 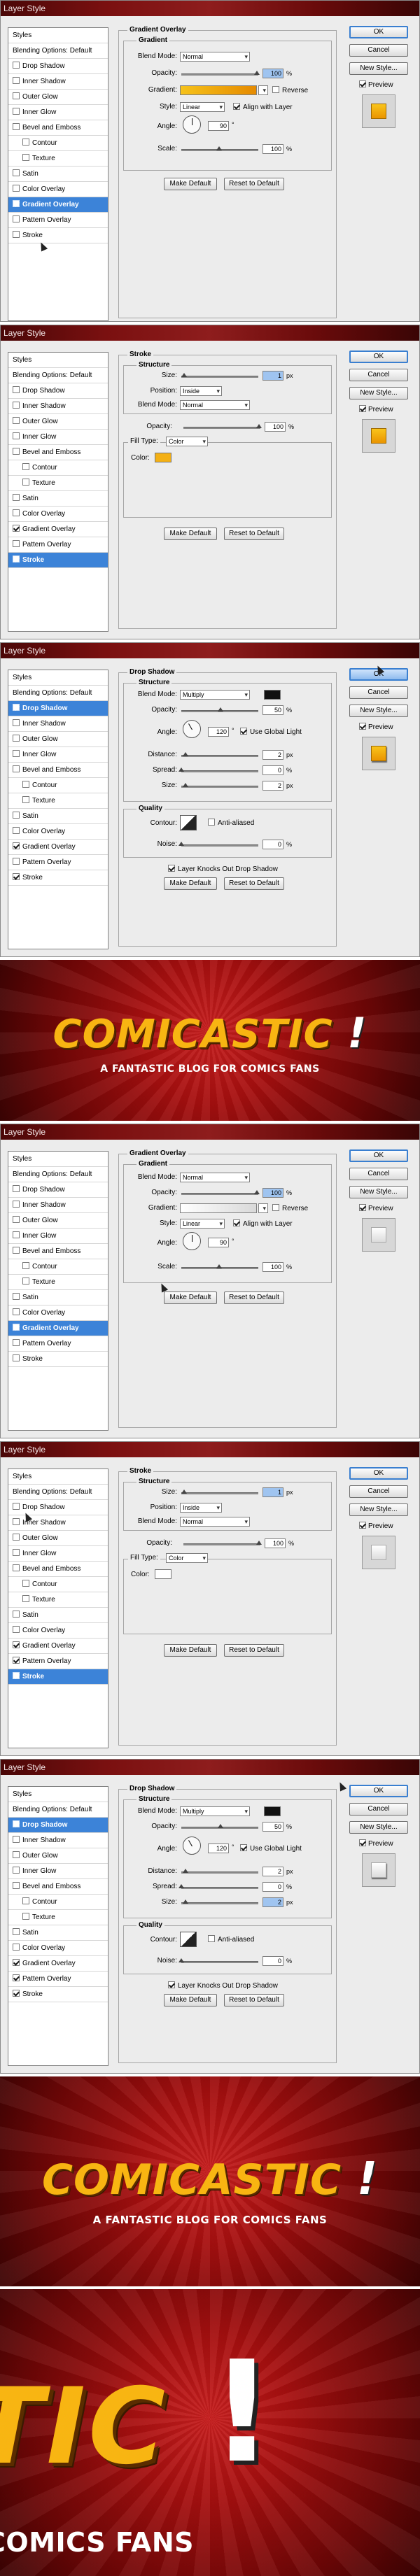 What do you see at coordinates (272, 1811) in the screenshot?
I see `shadow-color-swatch` at bounding box center [272, 1811].